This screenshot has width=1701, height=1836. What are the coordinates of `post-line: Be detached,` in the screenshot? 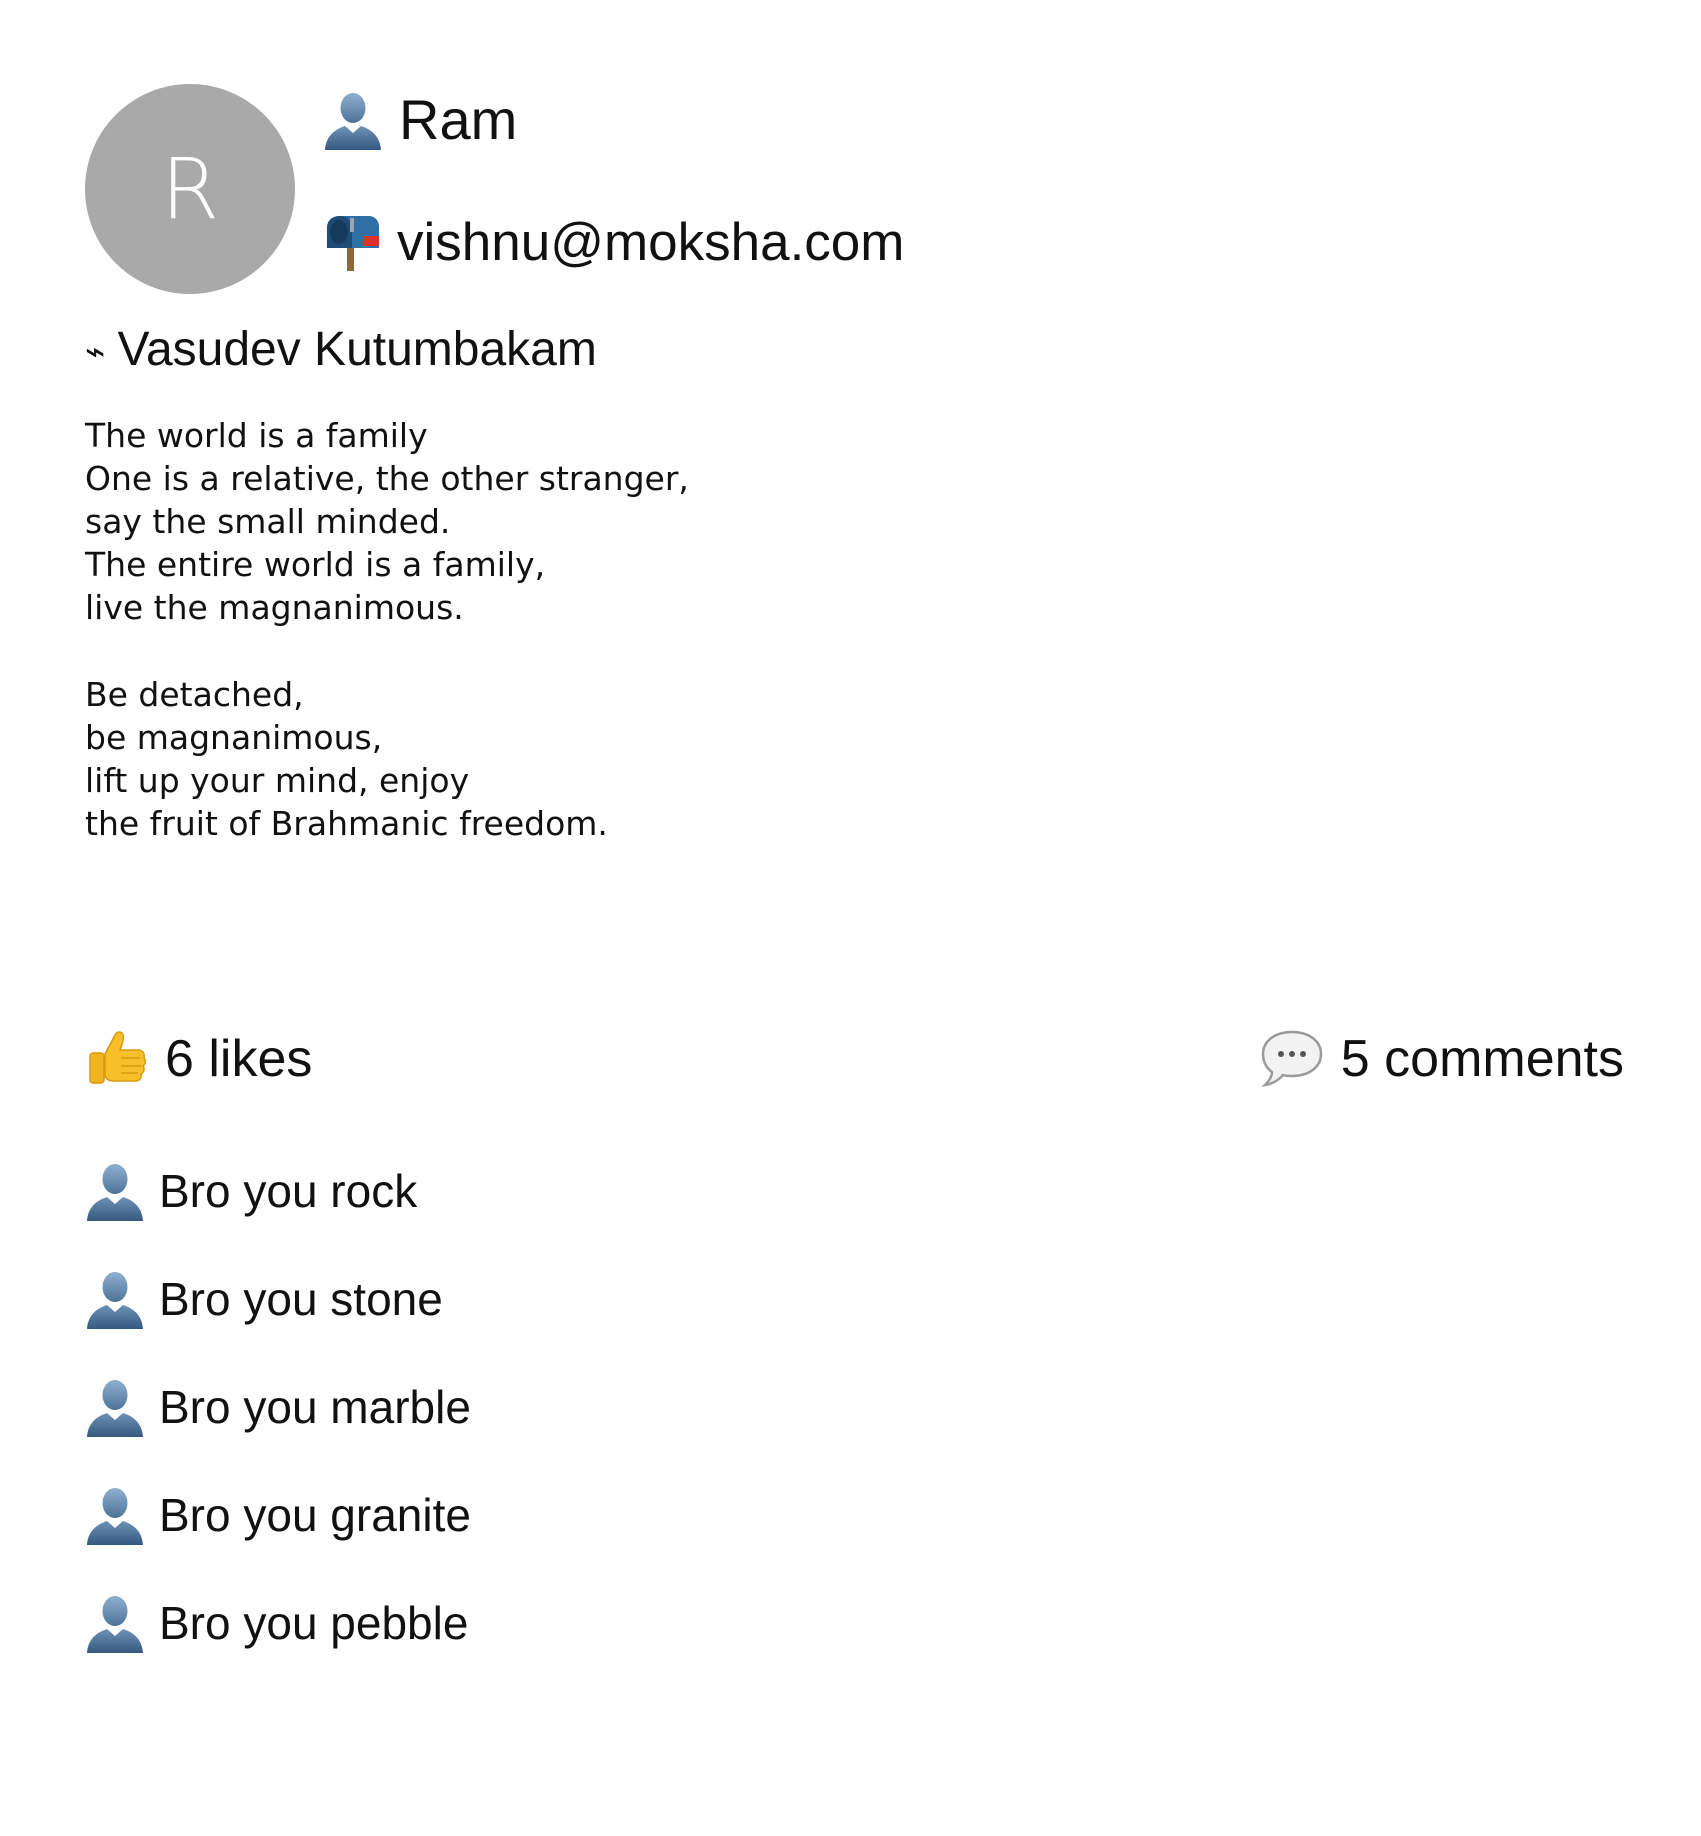 It's located at (194, 694).